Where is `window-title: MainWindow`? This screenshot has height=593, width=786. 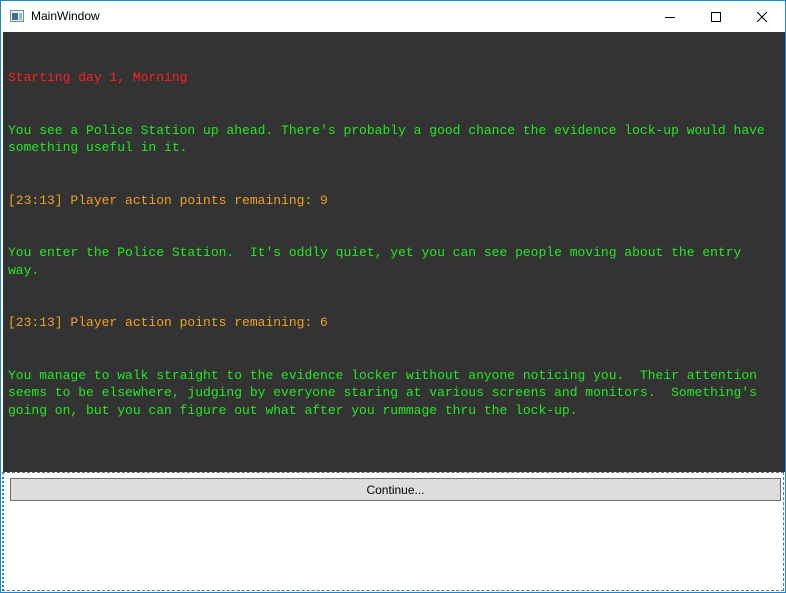
window-title: MainWindow is located at coordinates (65, 16).